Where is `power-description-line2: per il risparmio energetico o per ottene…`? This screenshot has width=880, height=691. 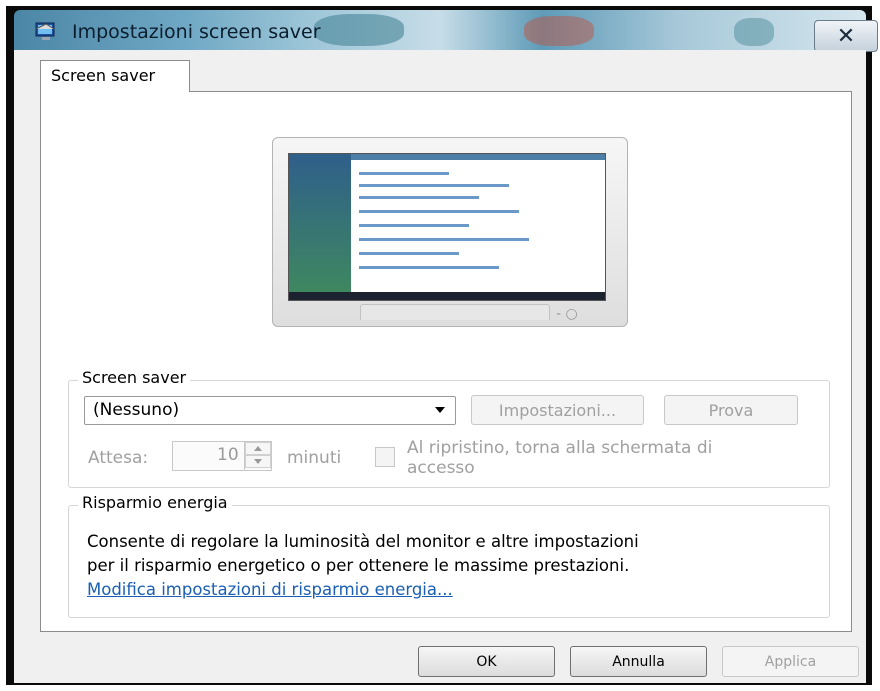
power-description-line2: per il risparmio energetico o per ottene… is located at coordinates (358, 565).